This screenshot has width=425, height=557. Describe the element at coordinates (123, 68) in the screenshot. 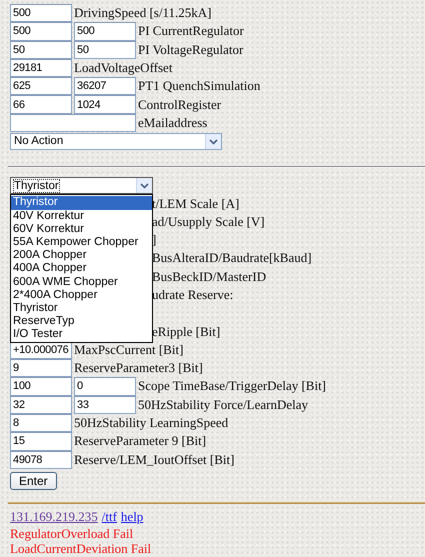

I see `parameter-label: LoadVoltageOffset` at that location.